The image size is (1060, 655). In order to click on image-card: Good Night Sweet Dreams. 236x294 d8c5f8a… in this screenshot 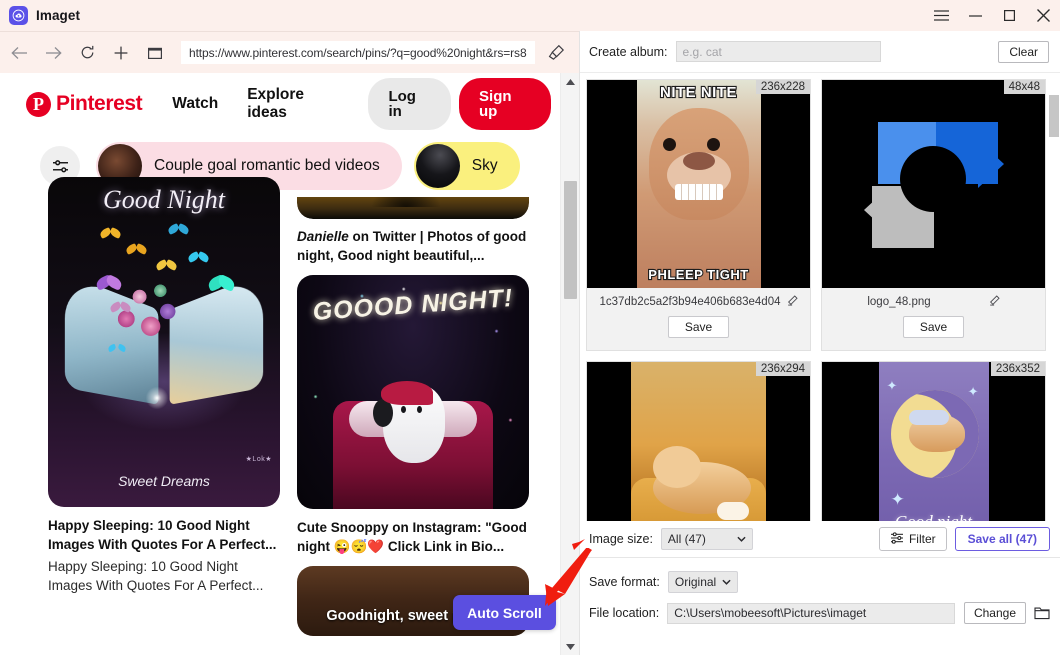, I will do `click(698, 441)`.